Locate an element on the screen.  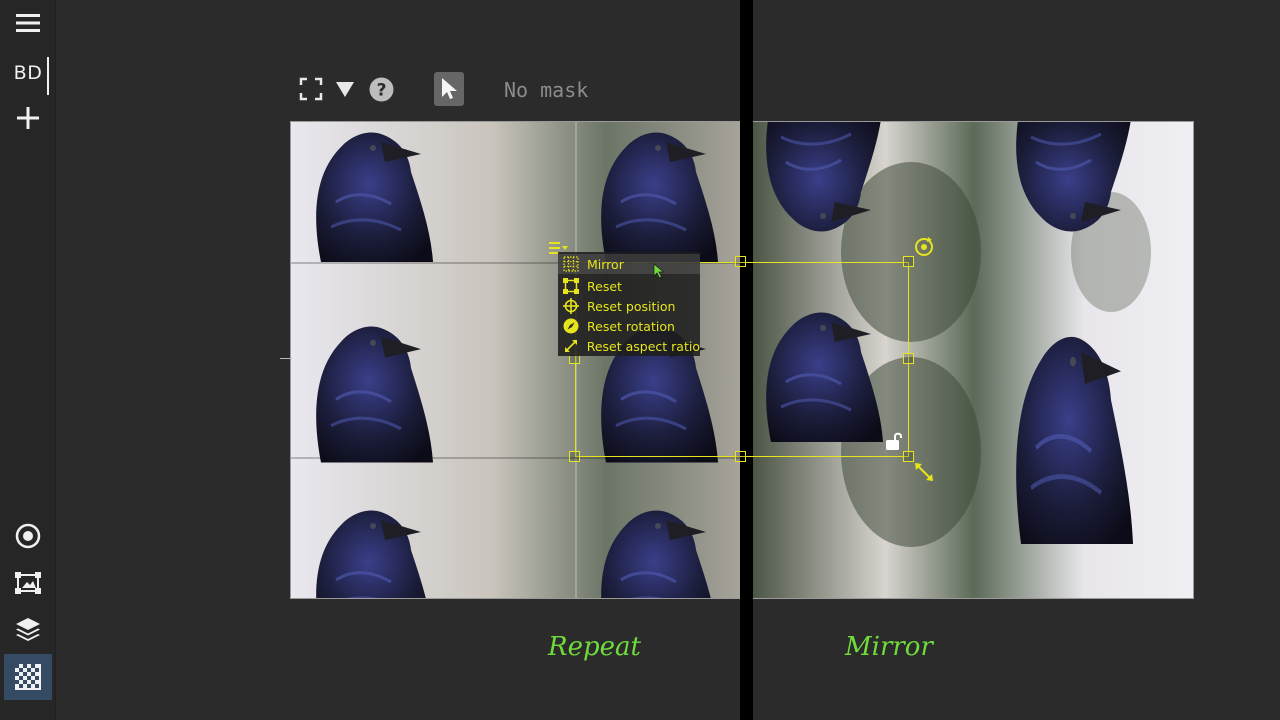
editor-toolbar: ? No mask is located at coordinates (510, 89).